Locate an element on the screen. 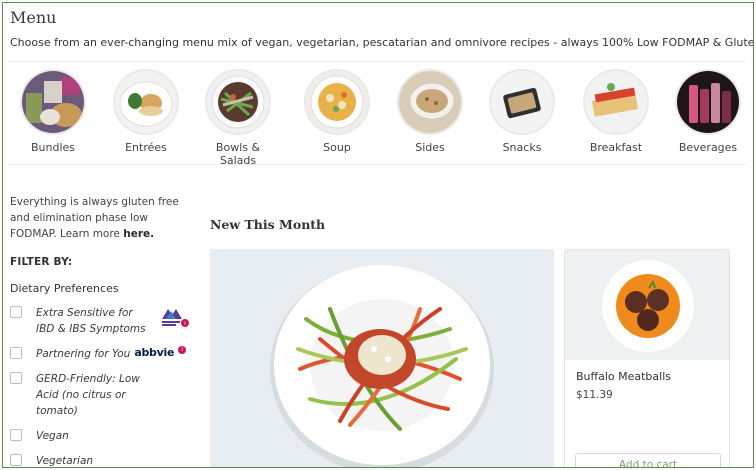  category-sides: Sides is located at coordinates (430, 112).